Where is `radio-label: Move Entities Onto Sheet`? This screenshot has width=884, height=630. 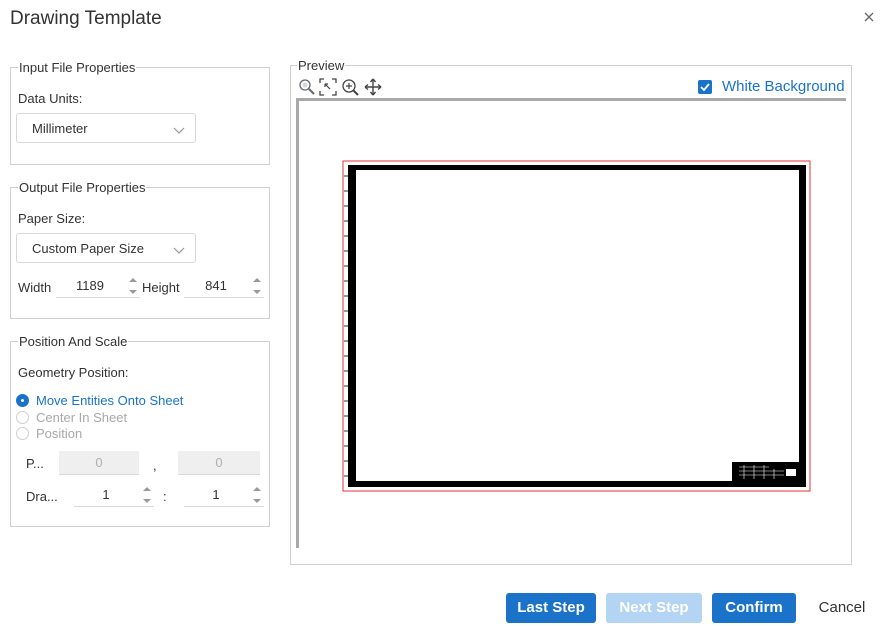
radio-label: Move Entities Onto Sheet is located at coordinates (110, 400).